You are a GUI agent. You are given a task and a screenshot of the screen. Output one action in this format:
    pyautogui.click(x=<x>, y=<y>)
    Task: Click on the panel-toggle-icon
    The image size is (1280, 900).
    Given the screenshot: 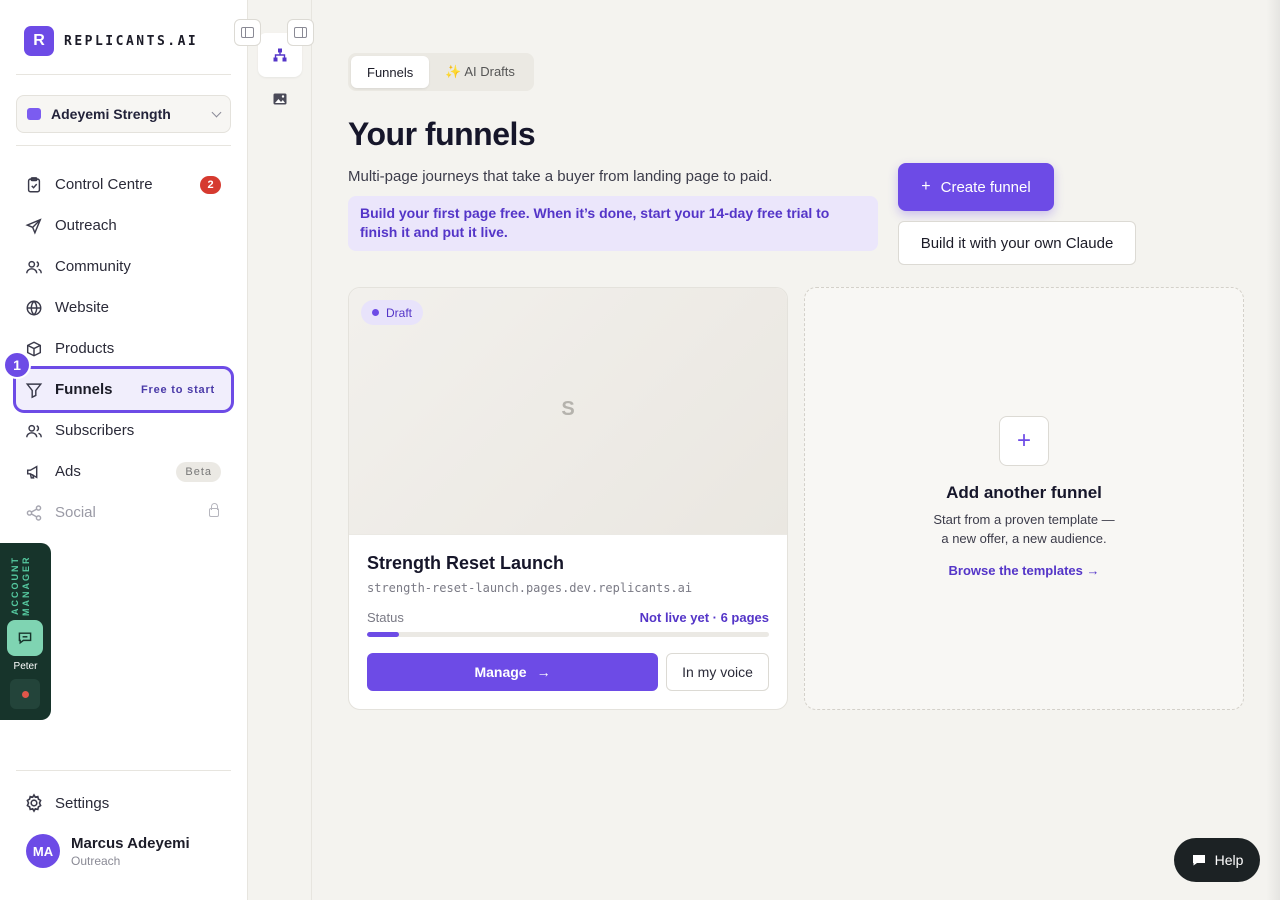 What is the action you would take?
    pyautogui.click(x=300, y=32)
    